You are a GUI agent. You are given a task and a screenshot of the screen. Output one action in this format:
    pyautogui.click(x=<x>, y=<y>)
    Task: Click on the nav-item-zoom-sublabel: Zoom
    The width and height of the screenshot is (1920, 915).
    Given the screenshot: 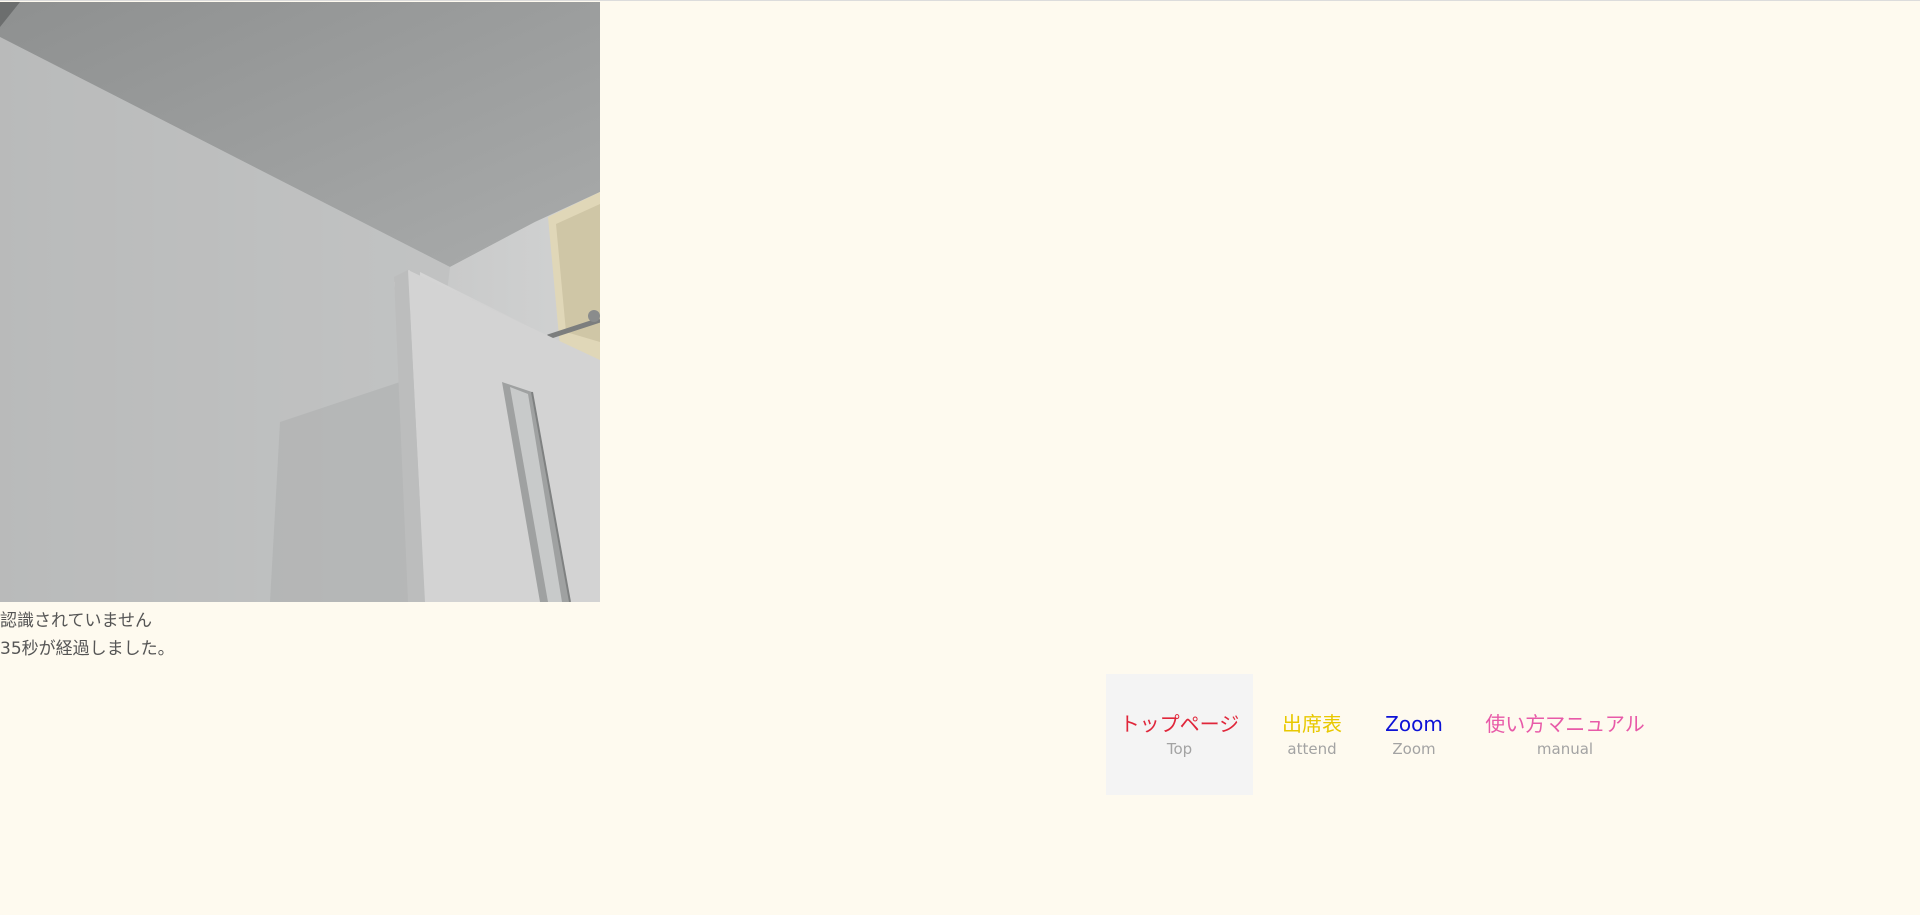 What is the action you would take?
    pyautogui.click(x=1414, y=748)
    